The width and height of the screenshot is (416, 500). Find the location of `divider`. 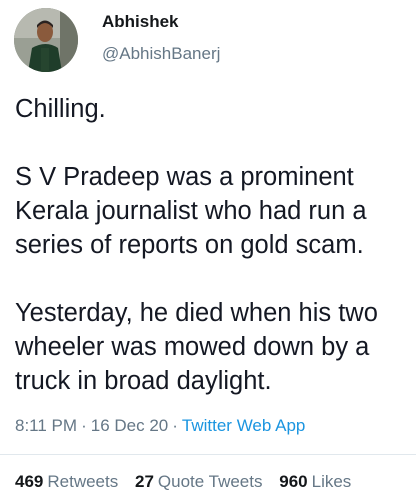

divider is located at coordinates (208, 454).